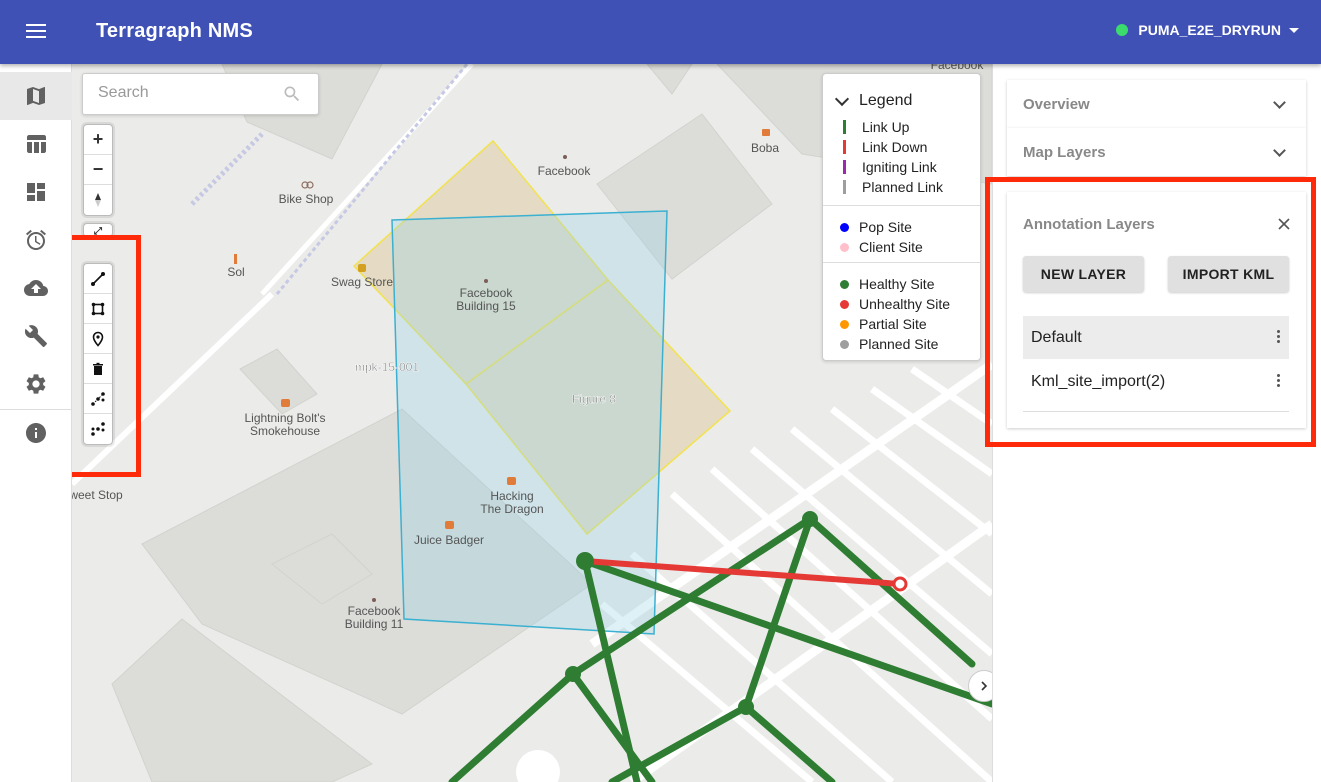 The height and width of the screenshot is (782, 1321). I want to click on map-label-figure8: Figure 8, so click(594, 399).